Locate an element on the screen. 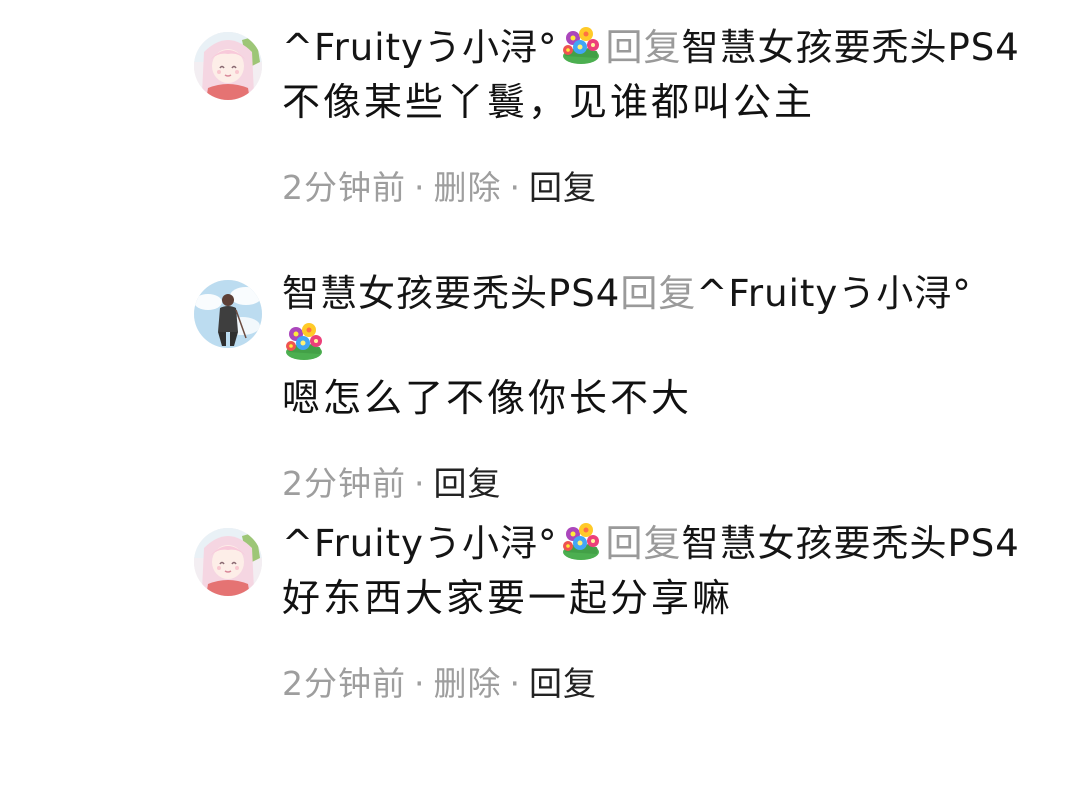 This screenshot has height=788, width=1080. comment-text: 嗯怎么了不像你长不大 is located at coordinates (487, 398).